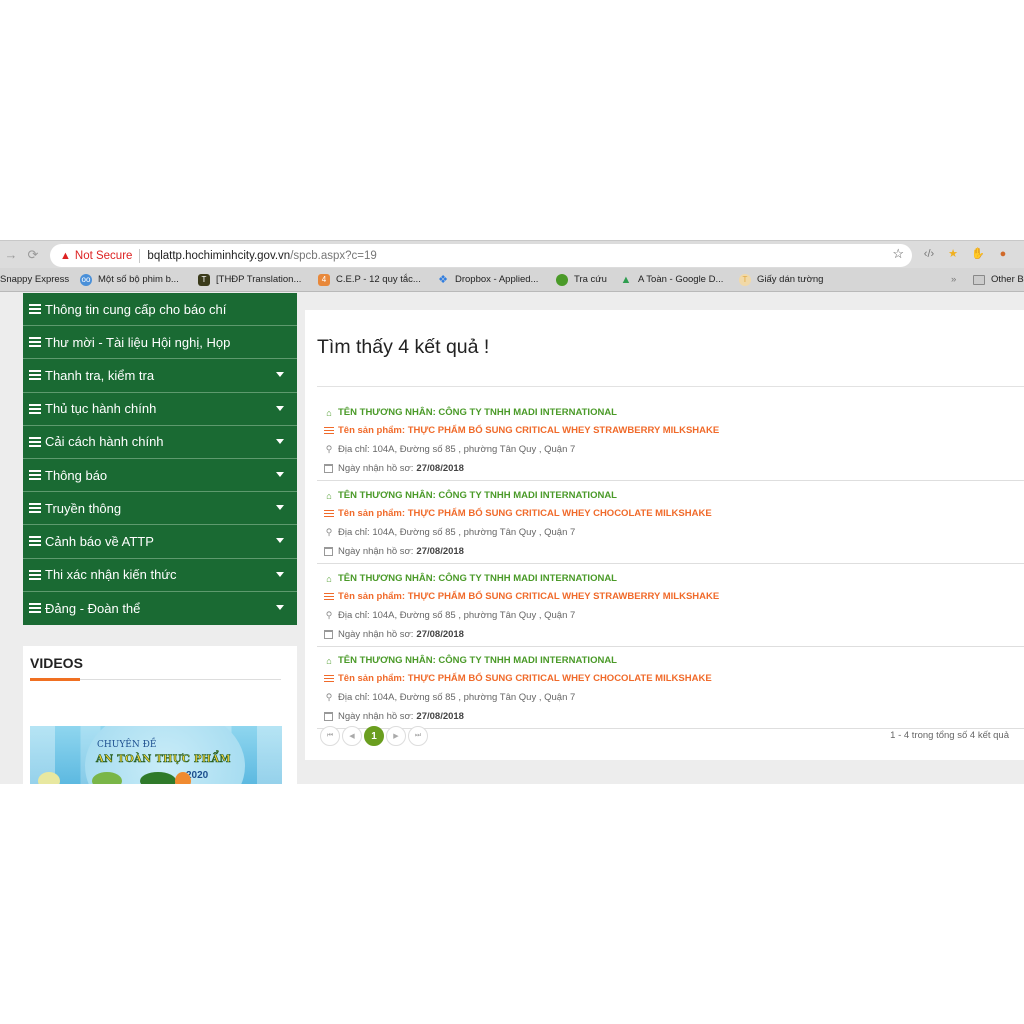 Image resolution: width=1024 pixels, height=1024 pixels. Describe the element at coordinates (160, 608) in the screenshot. I see `menu-item-party-union: Đảng - Đoàn thể` at that location.